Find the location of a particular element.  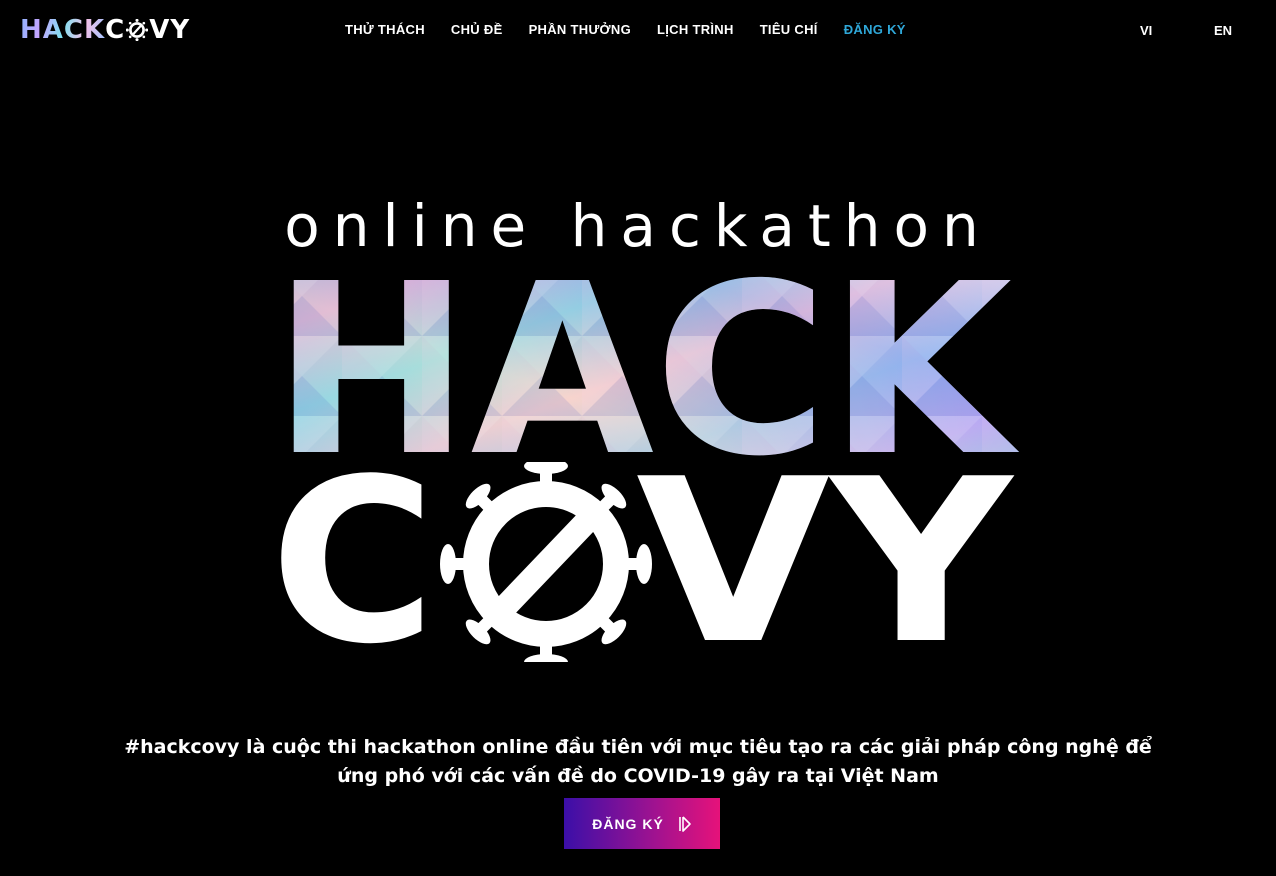

nav-item-register: ĐĂNG KÝ is located at coordinates (875, 30).